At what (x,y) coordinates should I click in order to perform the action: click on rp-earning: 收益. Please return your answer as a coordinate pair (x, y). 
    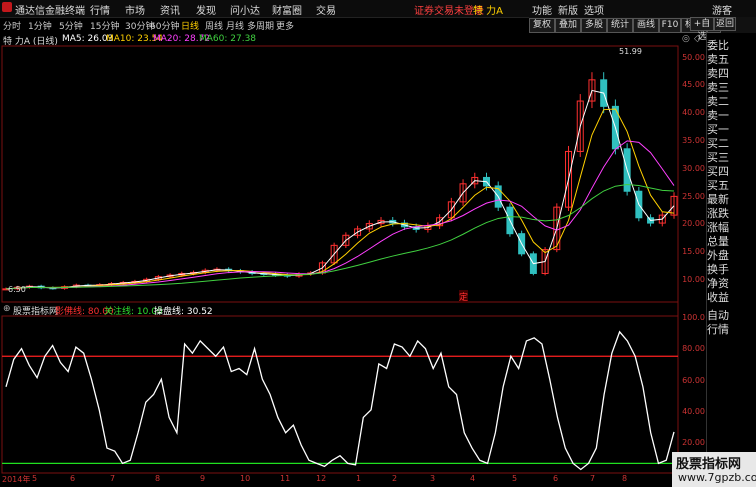
    Looking at the image, I should click on (718, 297).